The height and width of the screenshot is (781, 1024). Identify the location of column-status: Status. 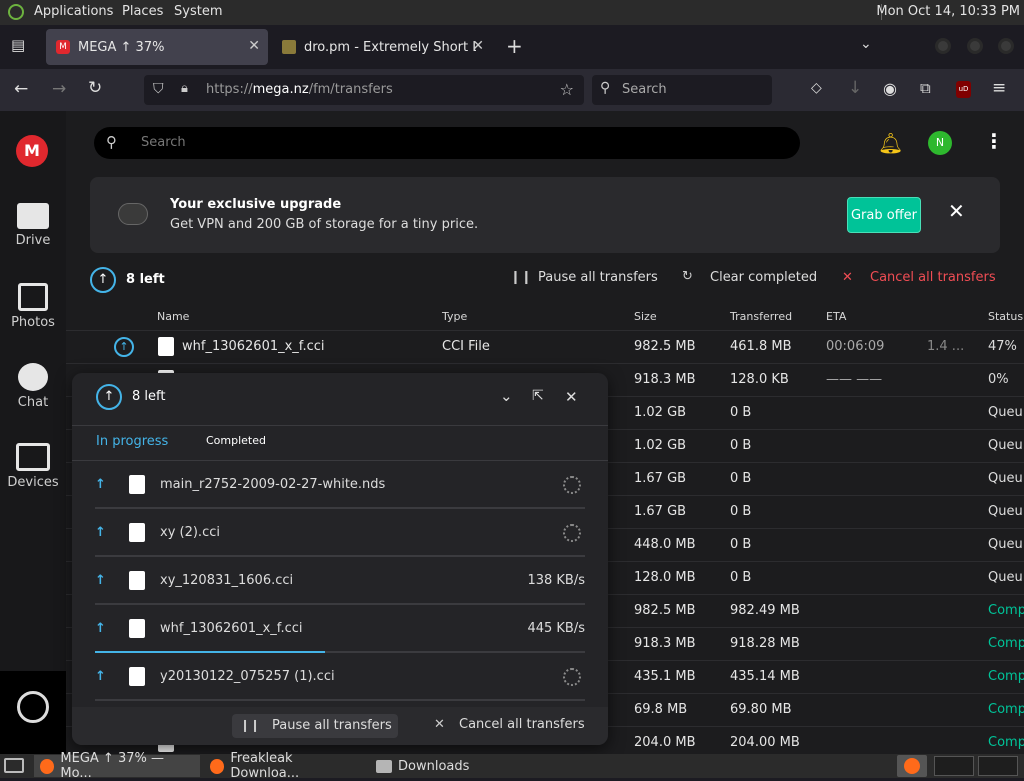
(1005, 316).